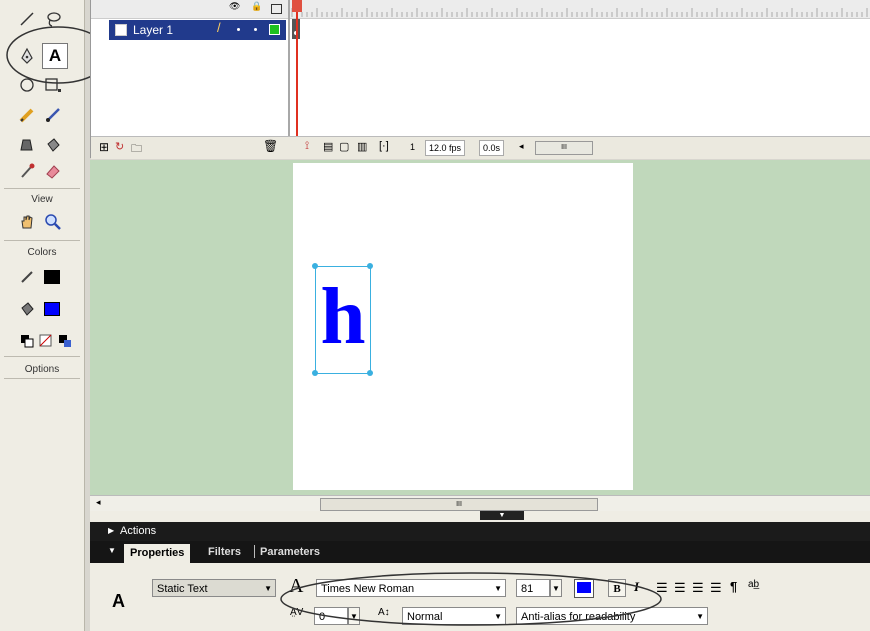 This screenshot has height=631, width=870. I want to click on scroll-left-icon: ◂, so click(98, 502).